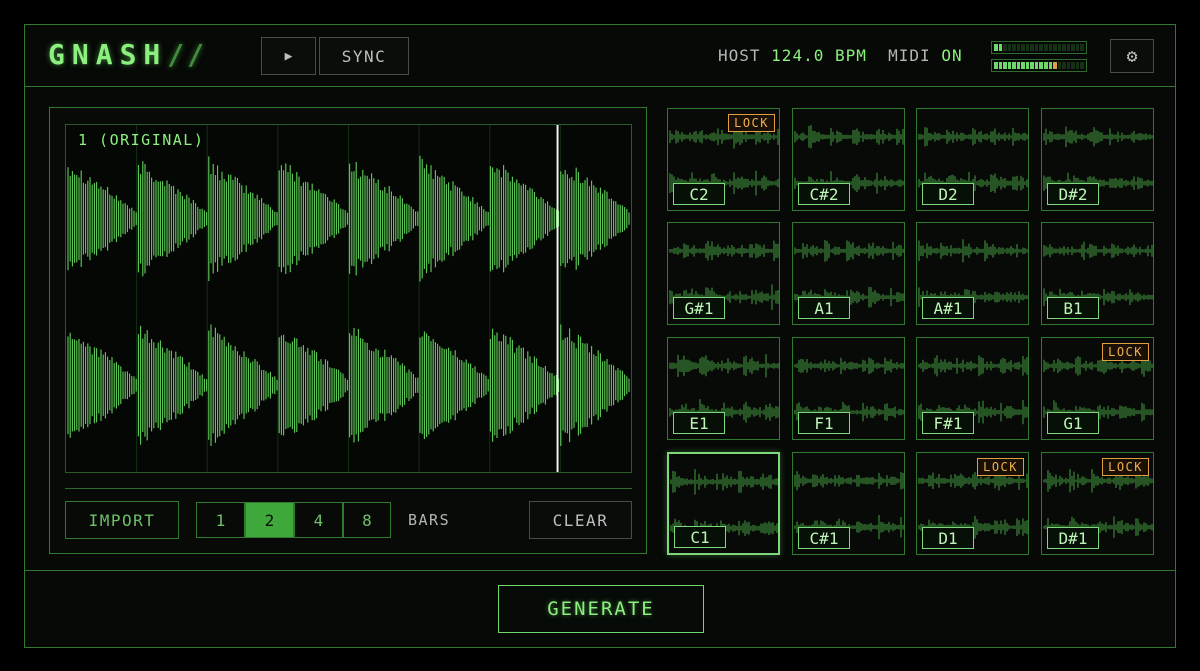 This screenshot has width=1200, height=671. What do you see at coordinates (848, 388) in the screenshot?
I see `pad-f1: F1` at bounding box center [848, 388].